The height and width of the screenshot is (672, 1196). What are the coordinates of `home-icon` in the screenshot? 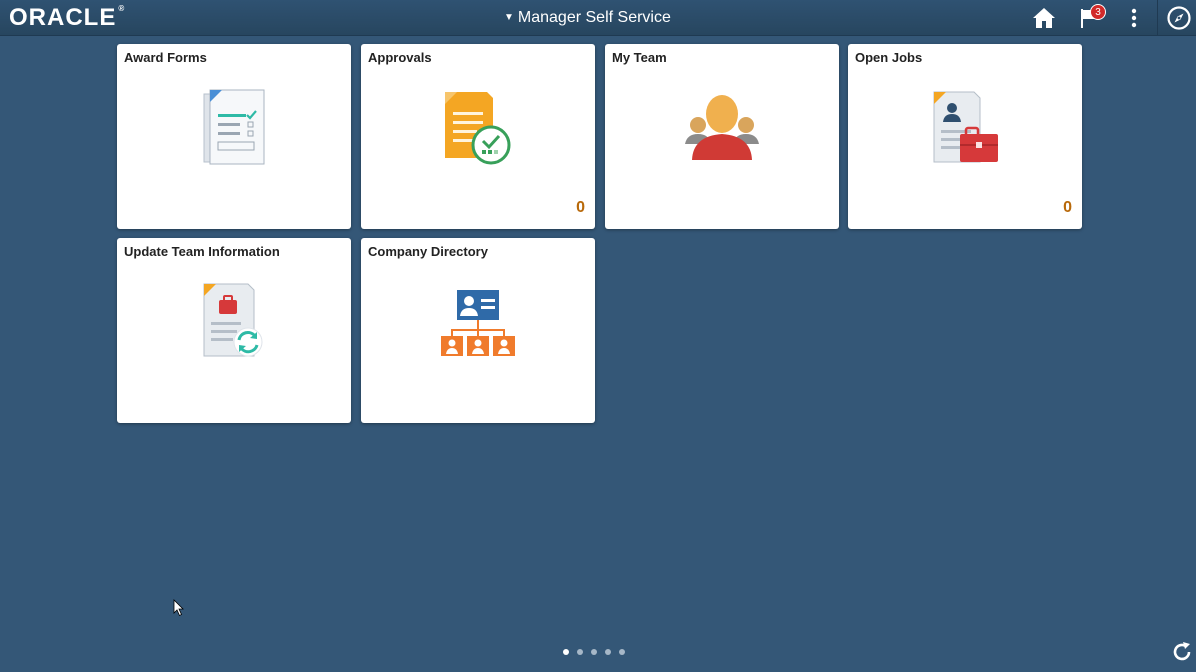 It's located at (1044, 18).